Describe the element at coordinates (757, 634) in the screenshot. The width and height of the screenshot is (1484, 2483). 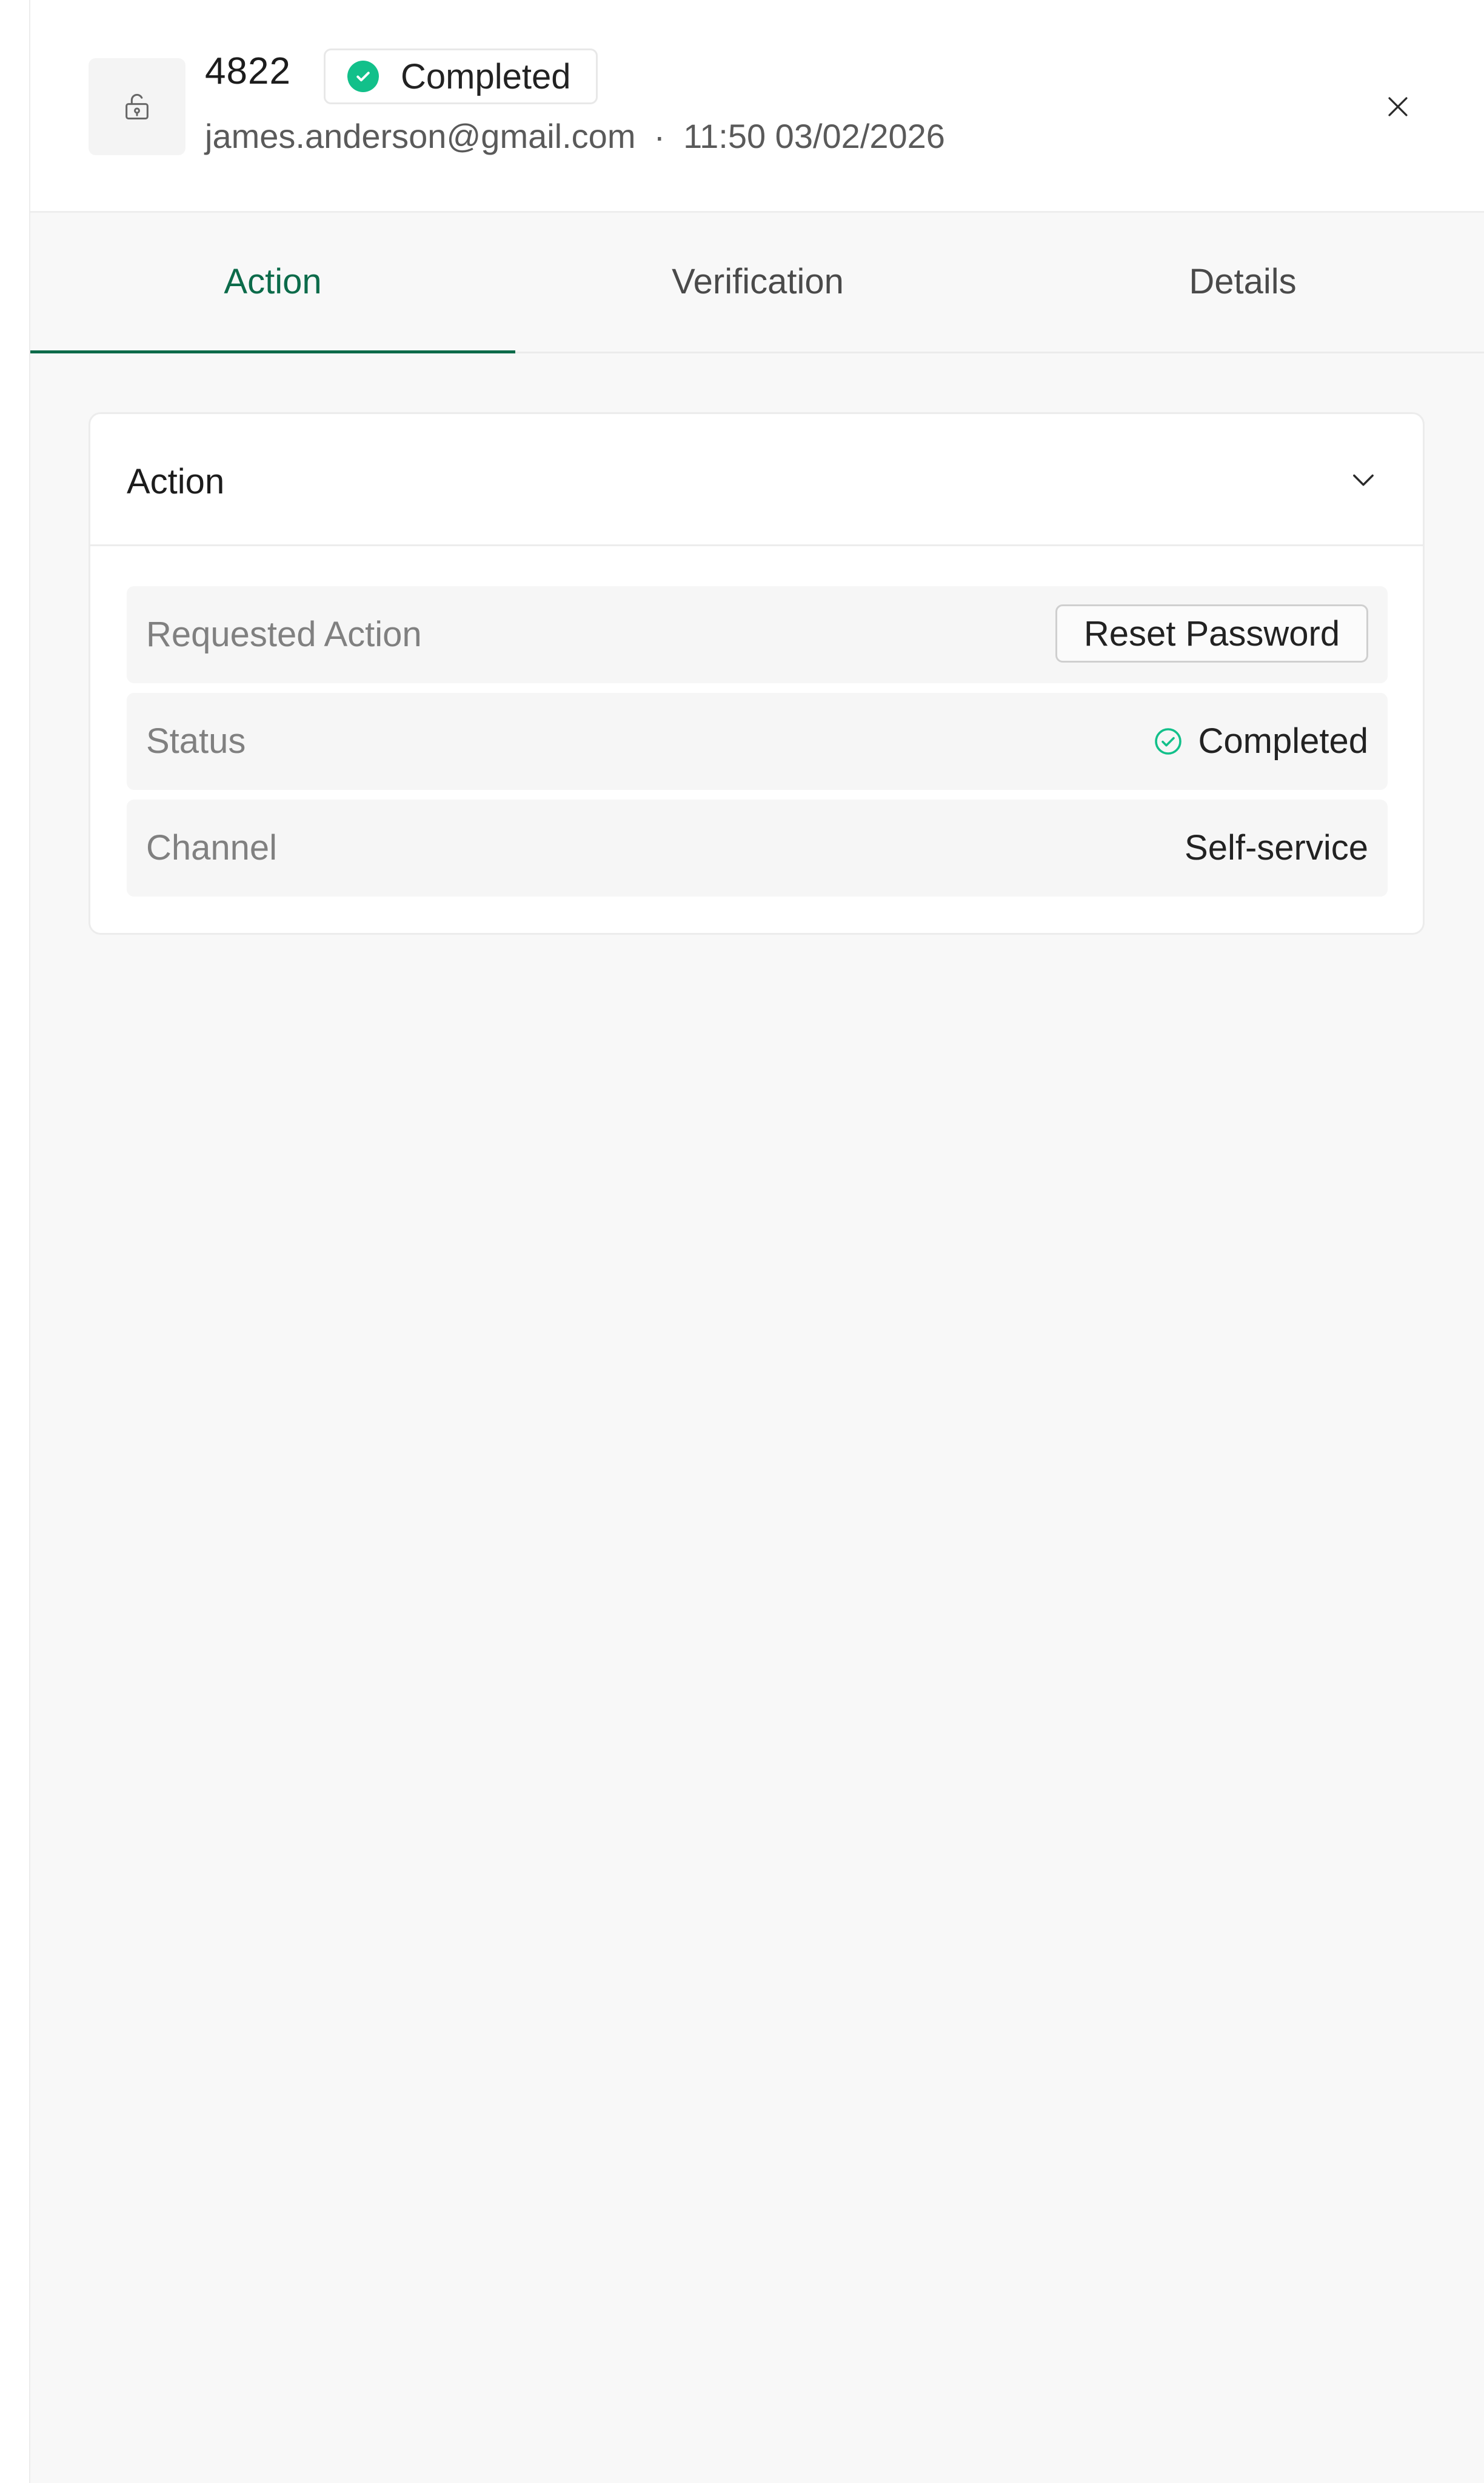
I see `row-requested-action: Requested Action Reset Password` at that location.